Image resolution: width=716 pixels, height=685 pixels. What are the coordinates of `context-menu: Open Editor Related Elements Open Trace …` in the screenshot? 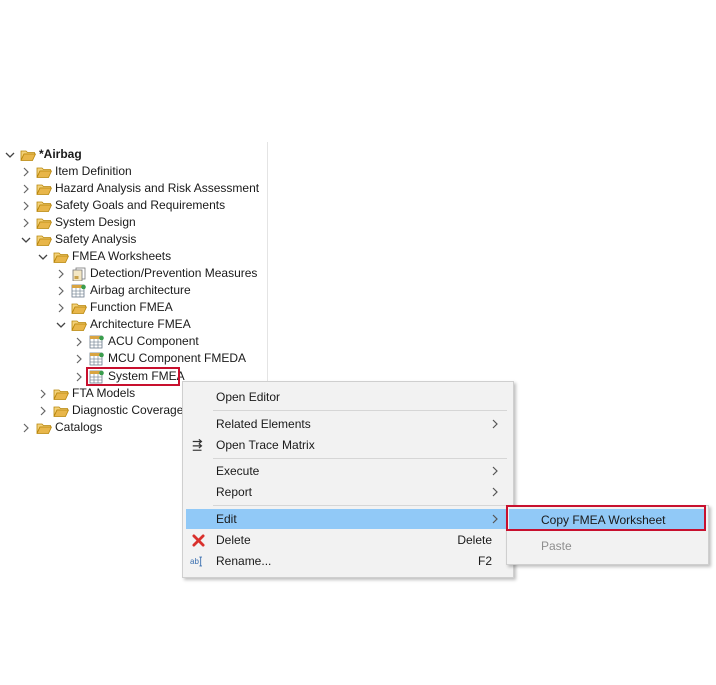 It's located at (348, 479).